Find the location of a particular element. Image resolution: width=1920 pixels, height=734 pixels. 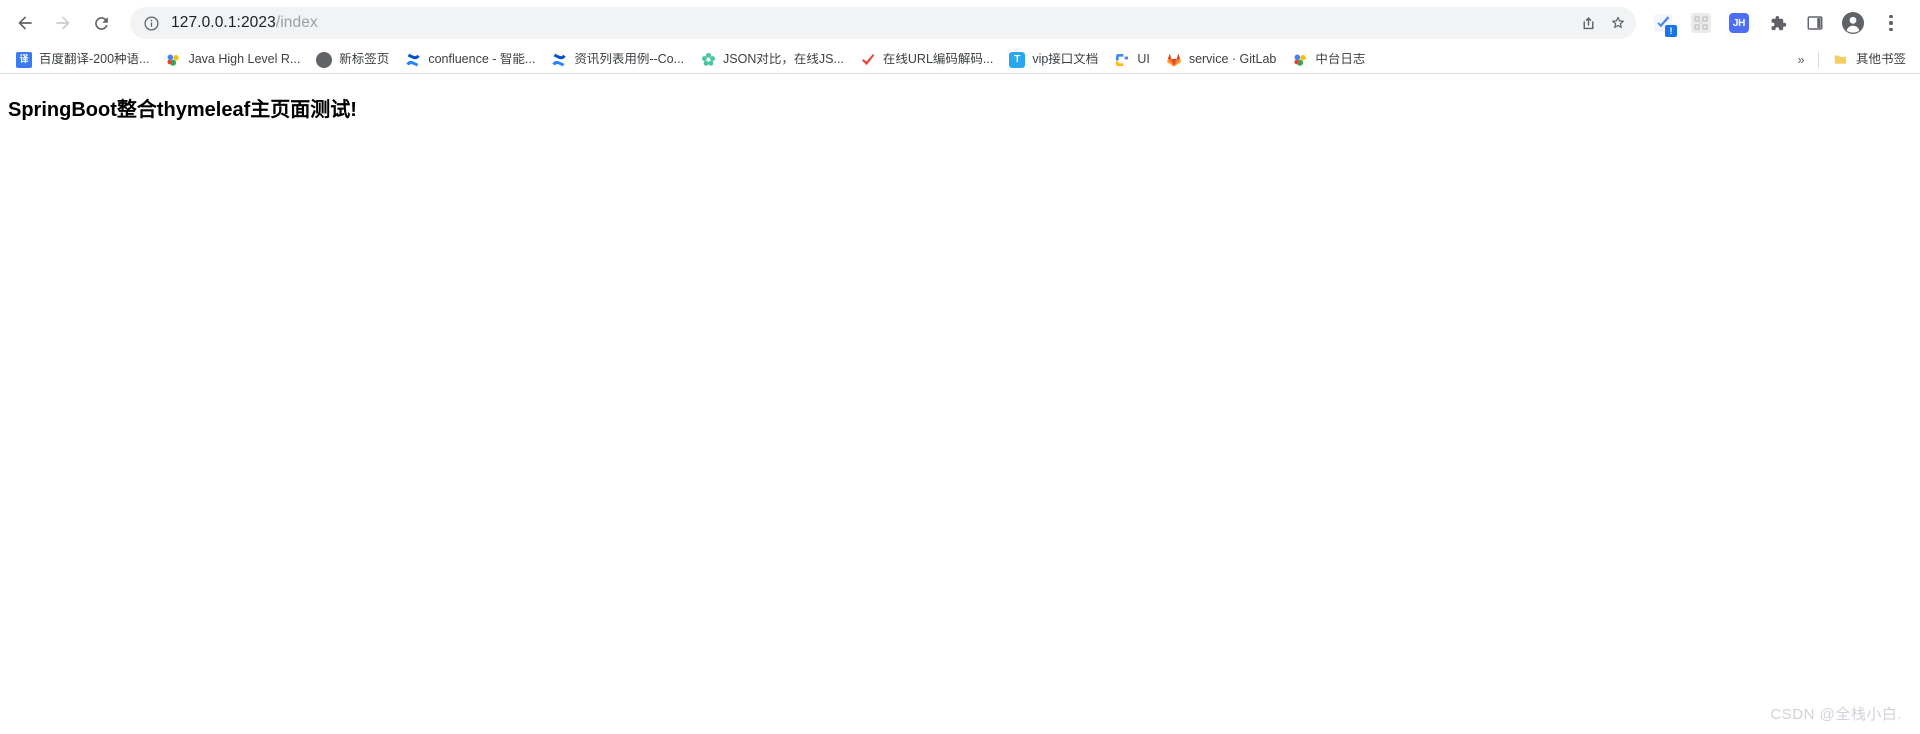

url-text: 127.0.0.1:2023/index is located at coordinates (897, 23).